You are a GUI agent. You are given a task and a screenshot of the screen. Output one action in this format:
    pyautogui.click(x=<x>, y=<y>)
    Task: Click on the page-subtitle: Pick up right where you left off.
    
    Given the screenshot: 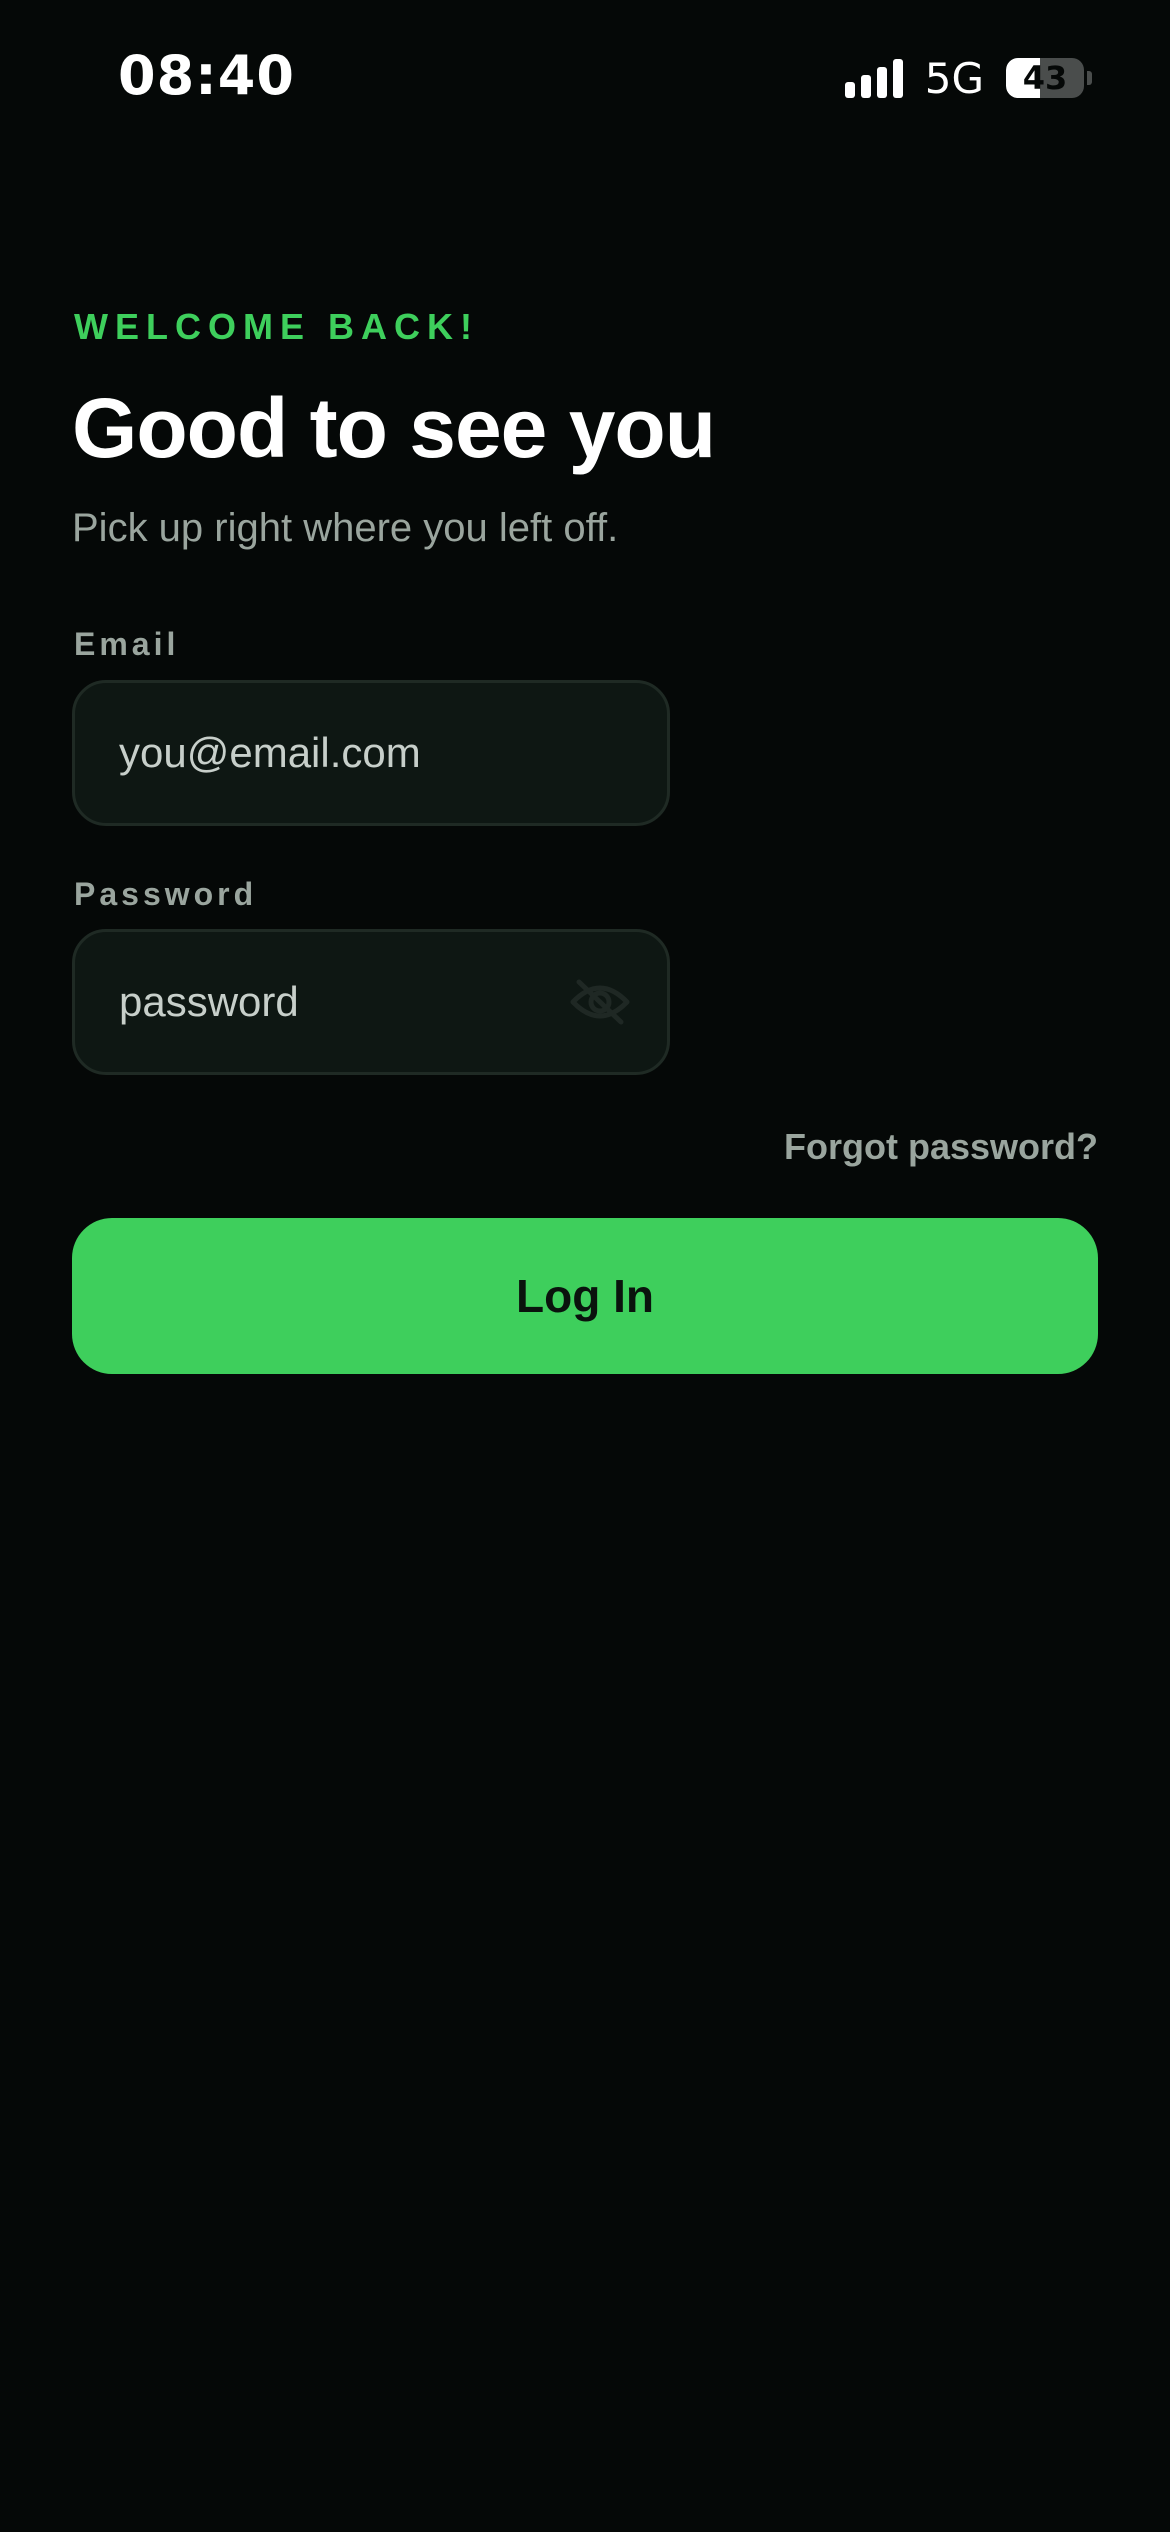 What is the action you would take?
    pyautogui.click(x=345, y=528)
    